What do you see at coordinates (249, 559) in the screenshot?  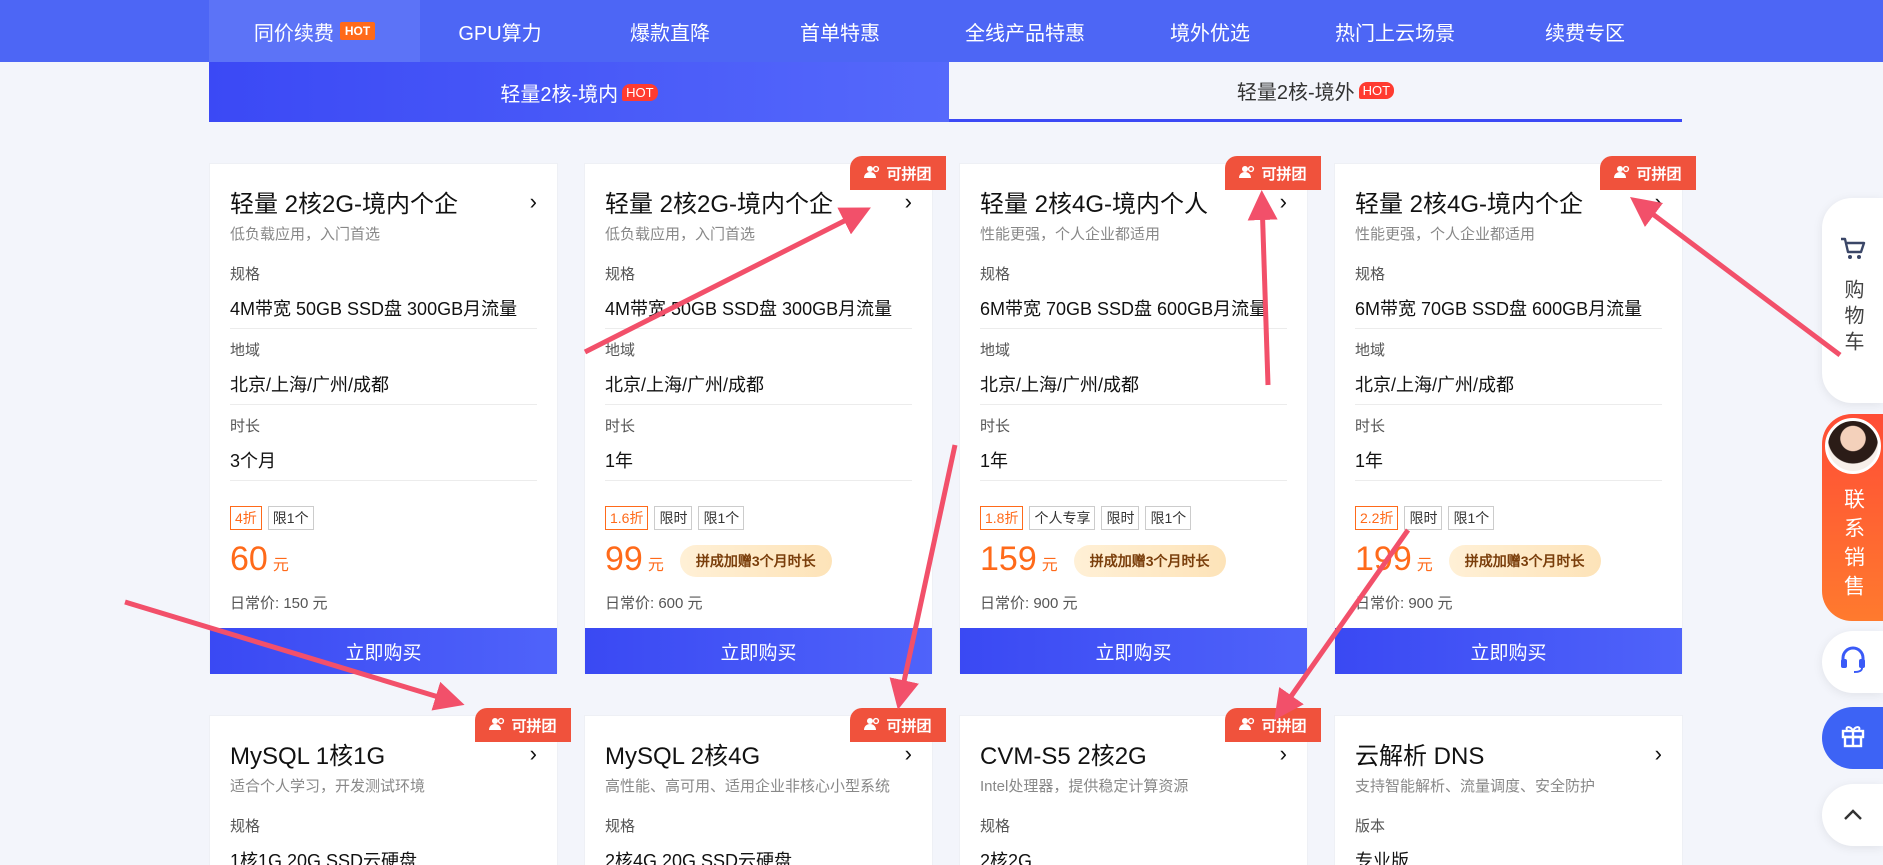 I see `price: 60` at bounding box center [249, 559].